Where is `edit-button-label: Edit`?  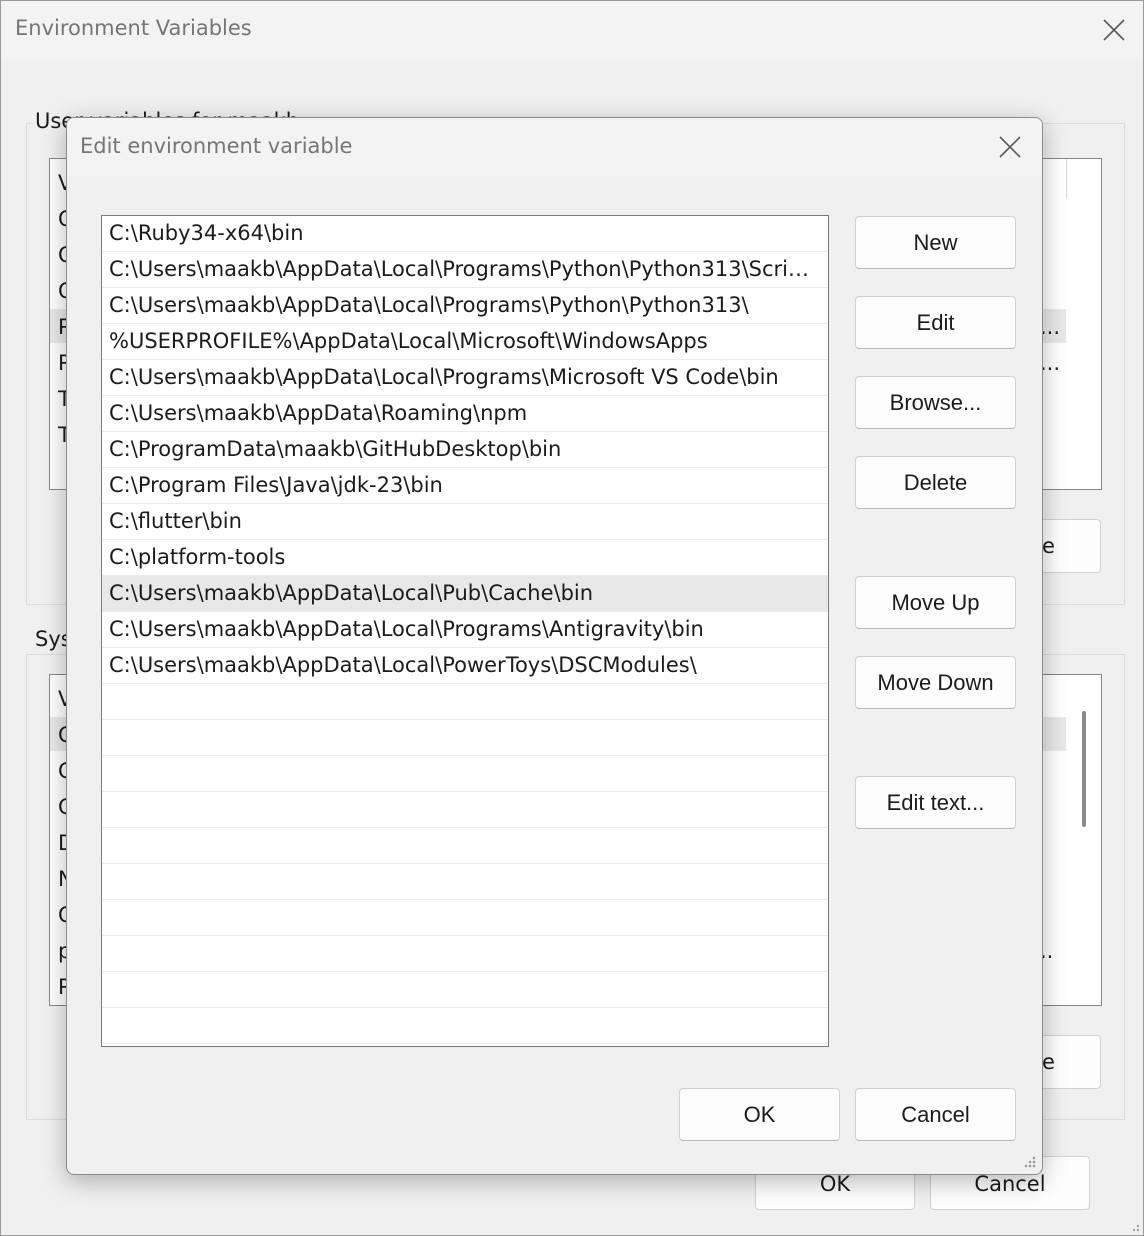 edit-button-label: Edit is located at coordinates (935, 322).